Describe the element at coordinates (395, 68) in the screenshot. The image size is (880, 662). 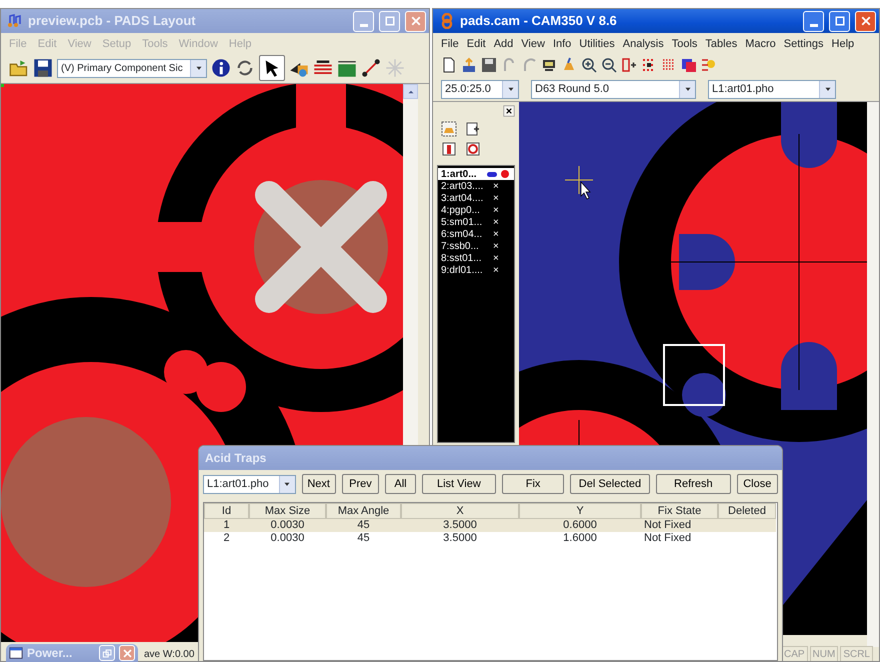
I see `starburst-icon` at that location.